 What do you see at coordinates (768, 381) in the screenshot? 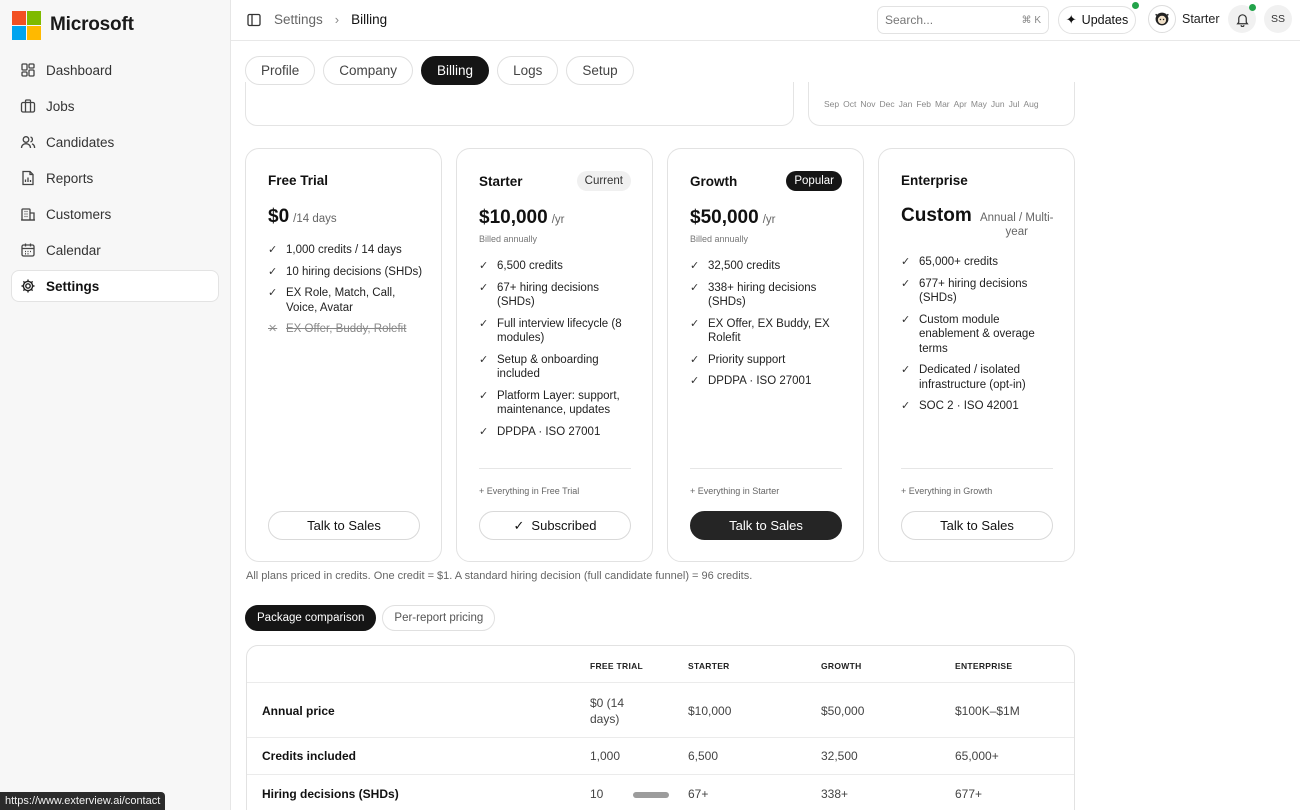
I see `plan-feature: ✓ DPDPA · ISO 27001` at bounding box center [768, 381].